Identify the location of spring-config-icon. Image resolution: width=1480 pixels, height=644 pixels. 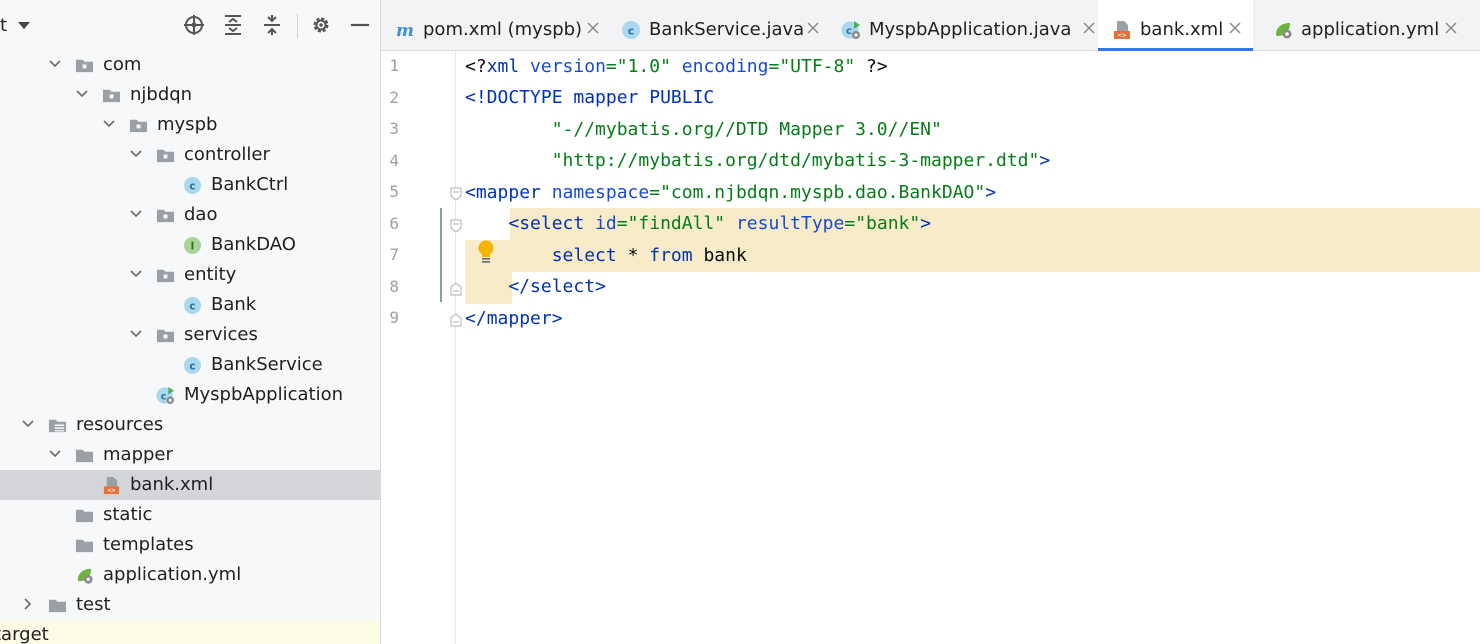
(1283, 30).